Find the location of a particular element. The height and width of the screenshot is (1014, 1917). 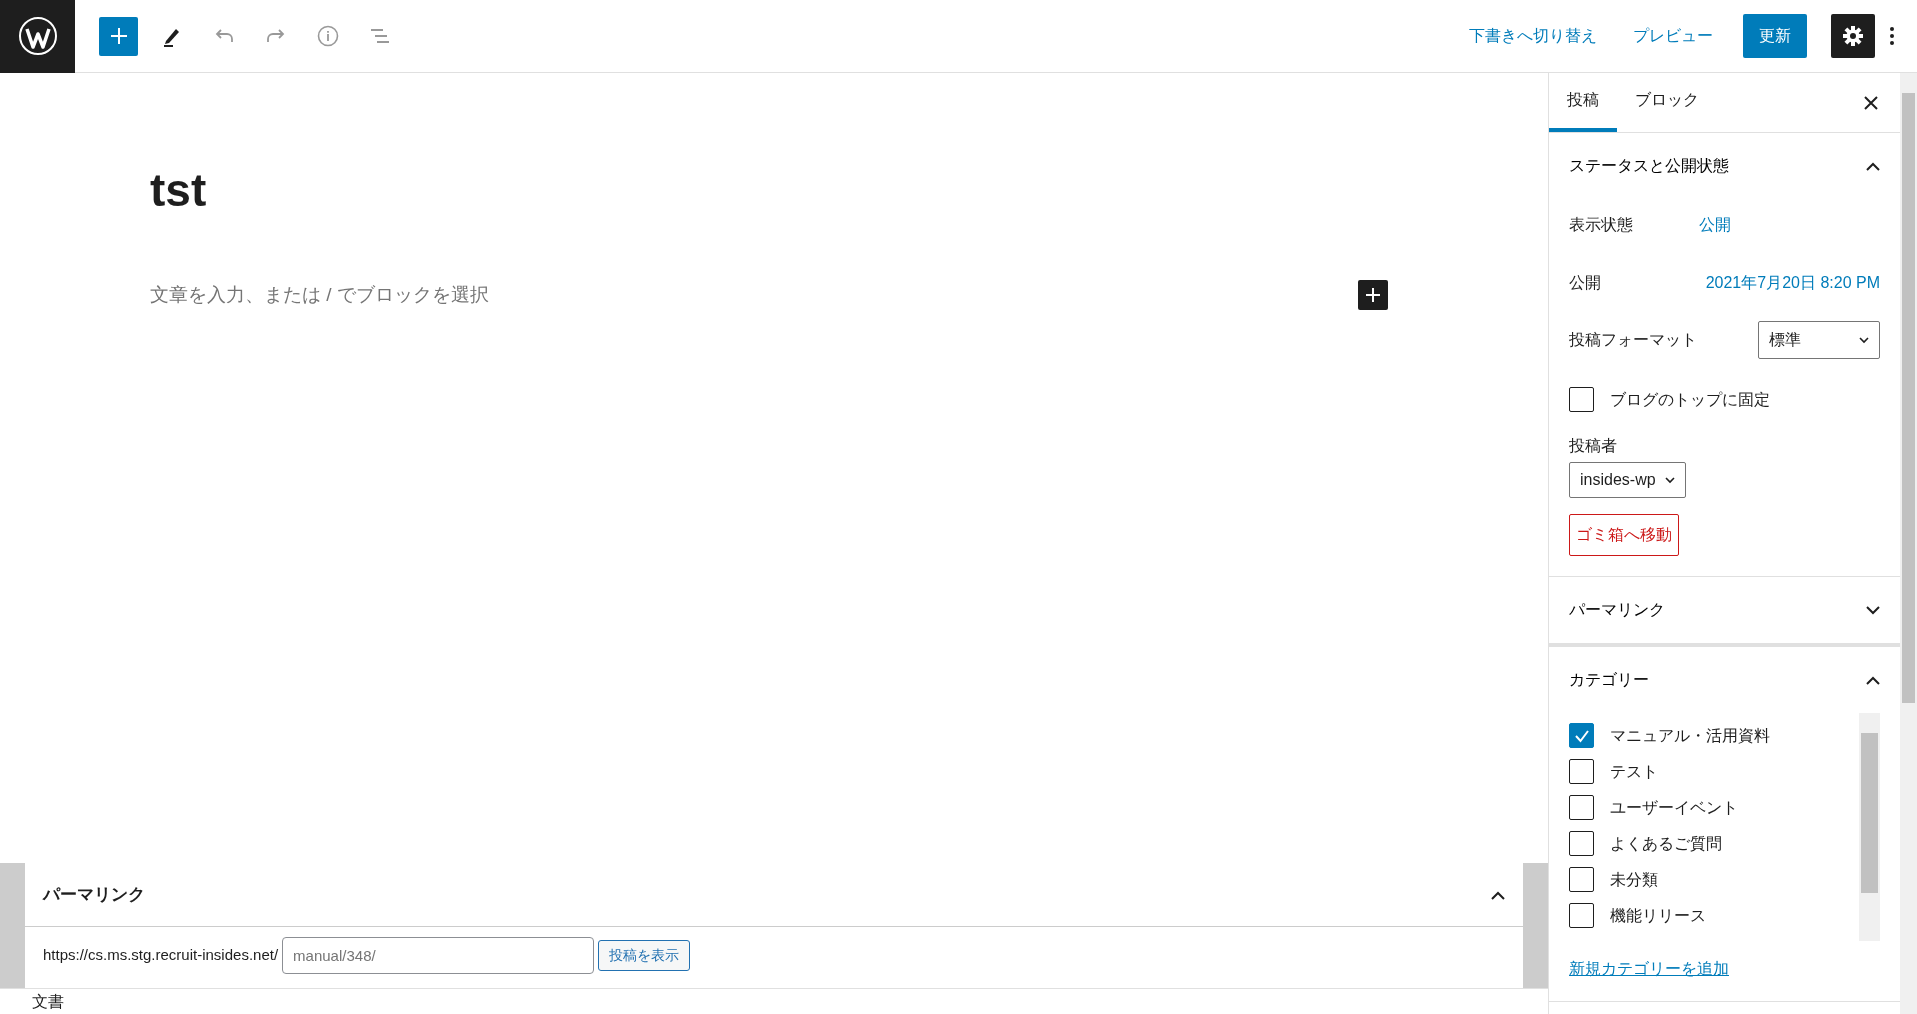

panel-header: カテゴリー is located at coordinates (1724, 680).